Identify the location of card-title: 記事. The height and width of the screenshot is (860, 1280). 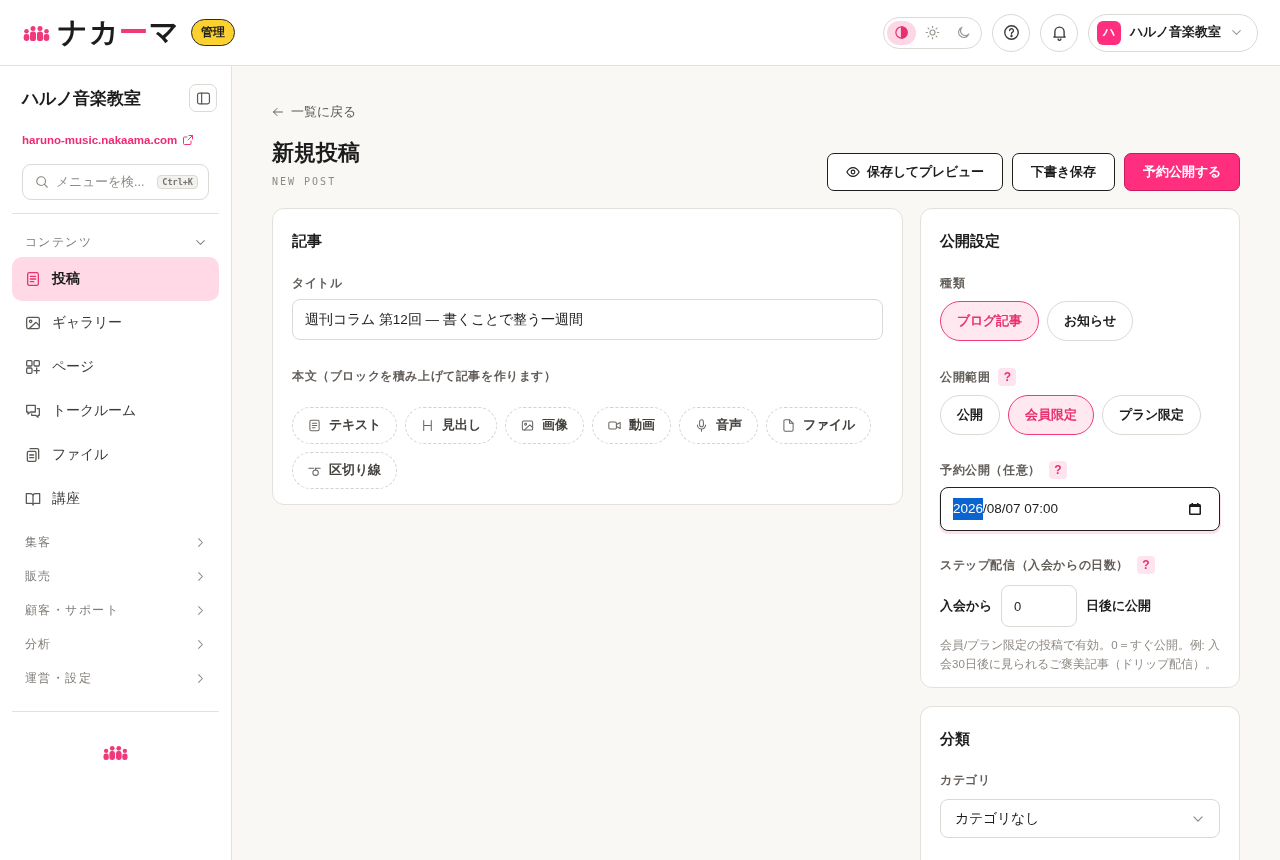
(307, 241).